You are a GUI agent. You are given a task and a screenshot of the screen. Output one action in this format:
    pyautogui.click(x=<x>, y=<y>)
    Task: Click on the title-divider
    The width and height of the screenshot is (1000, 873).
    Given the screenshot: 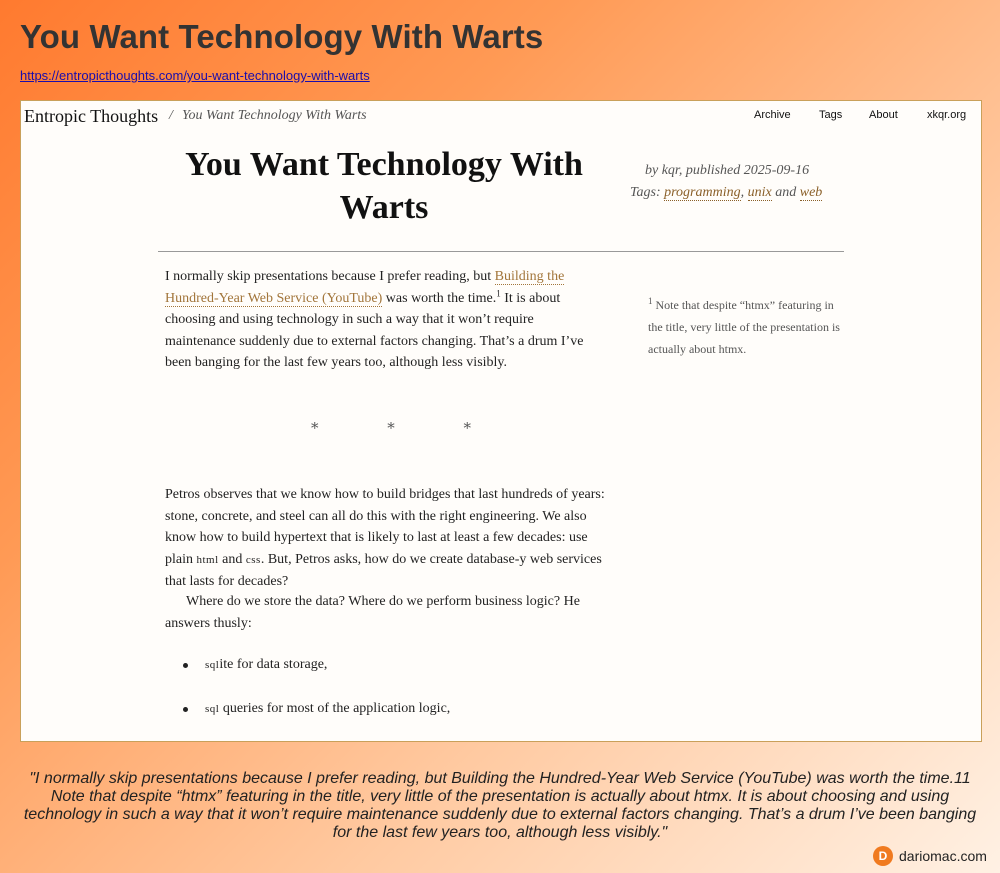 What is the action you would take?
    pyautogui.click(x=501, y=251)
    